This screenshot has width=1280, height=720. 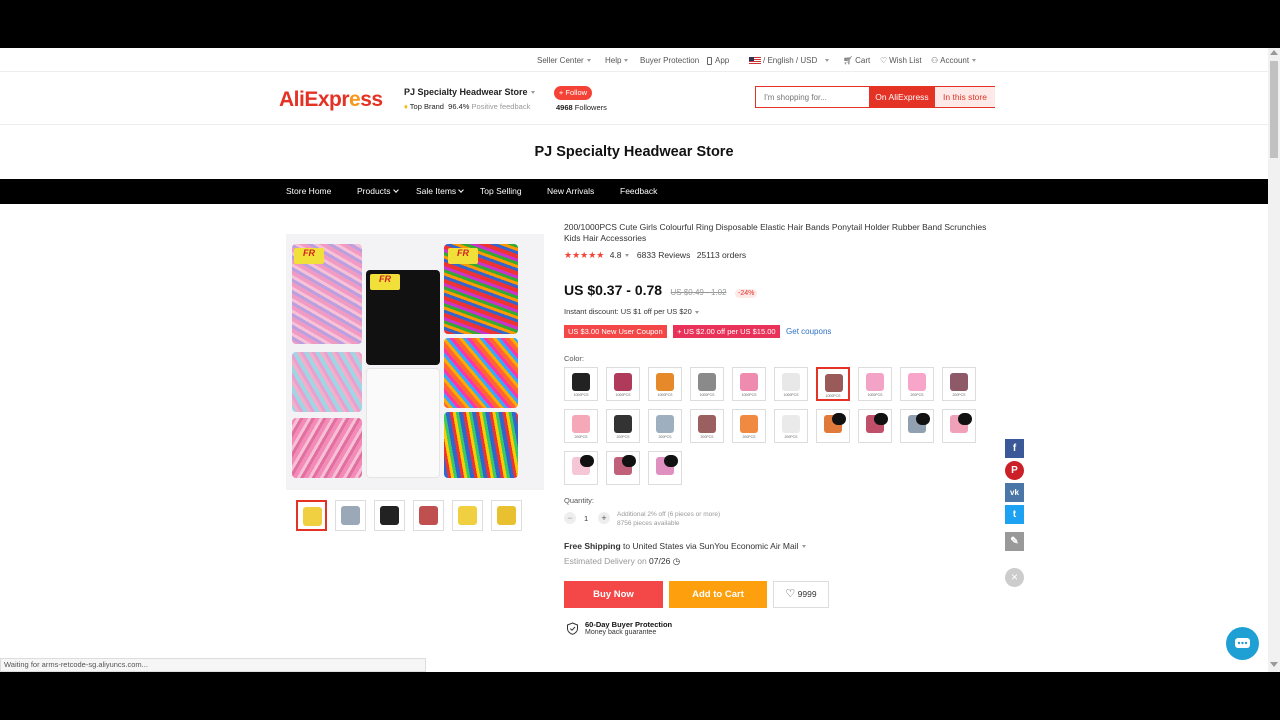 What do you see at coordinates (308, 191) in the screenshot?
I see `nav-store-home: Store Home` at bounding box center [308, 191].